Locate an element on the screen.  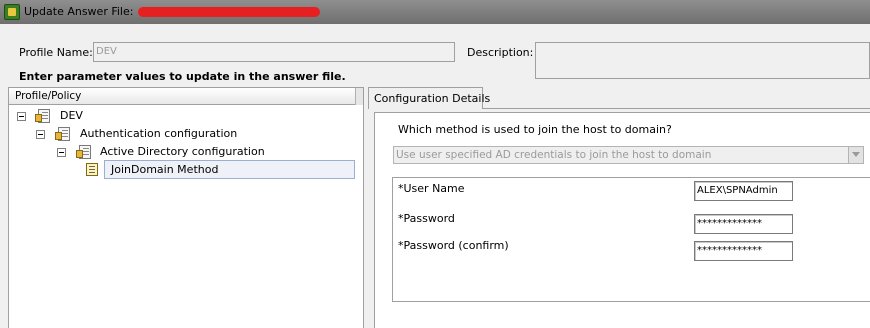
tree-node-joindomain-method: JoinDomain Method is located at coordinates (164, 169).